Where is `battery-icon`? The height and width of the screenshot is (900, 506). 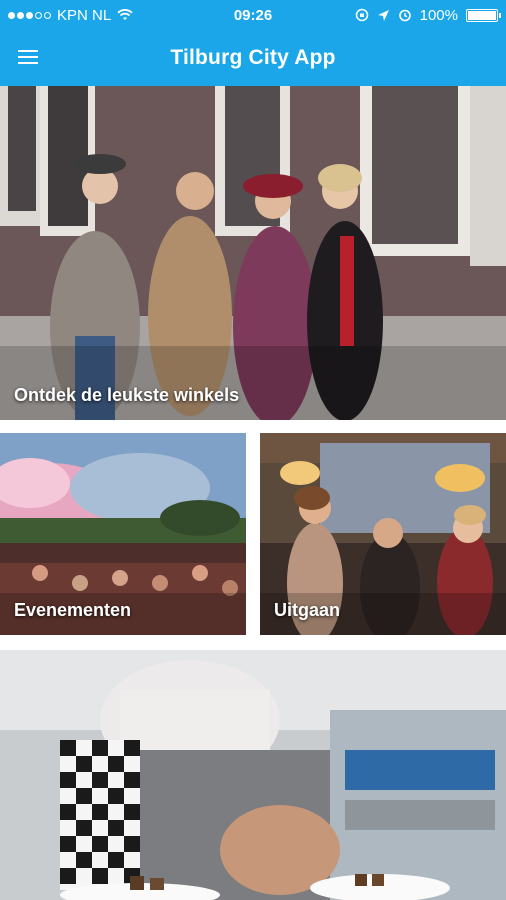
battery-icon is located at coordinates (483, 15).